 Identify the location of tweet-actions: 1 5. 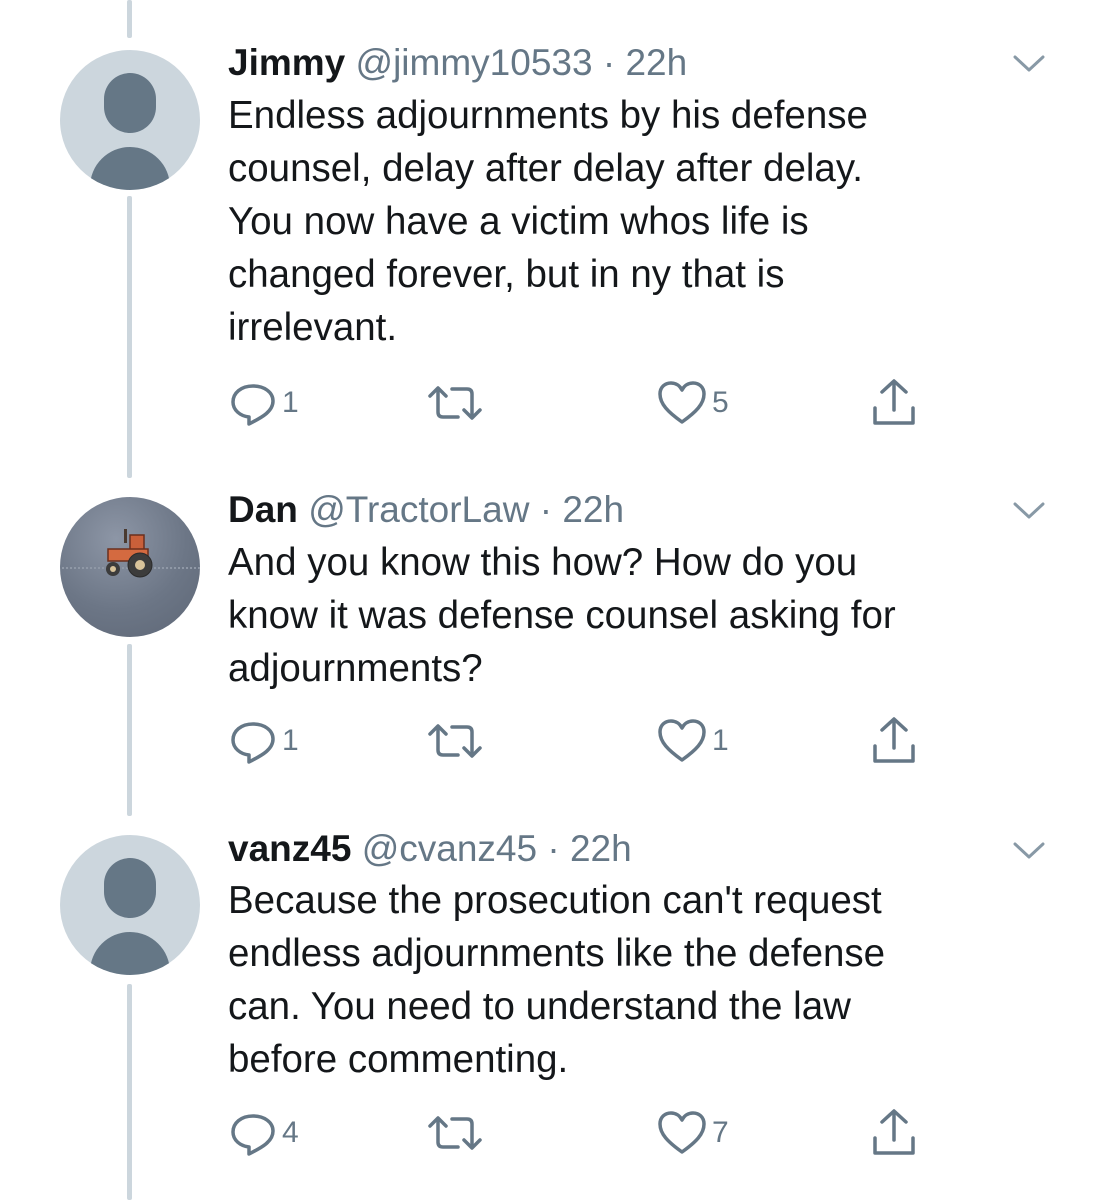
(608, 403).